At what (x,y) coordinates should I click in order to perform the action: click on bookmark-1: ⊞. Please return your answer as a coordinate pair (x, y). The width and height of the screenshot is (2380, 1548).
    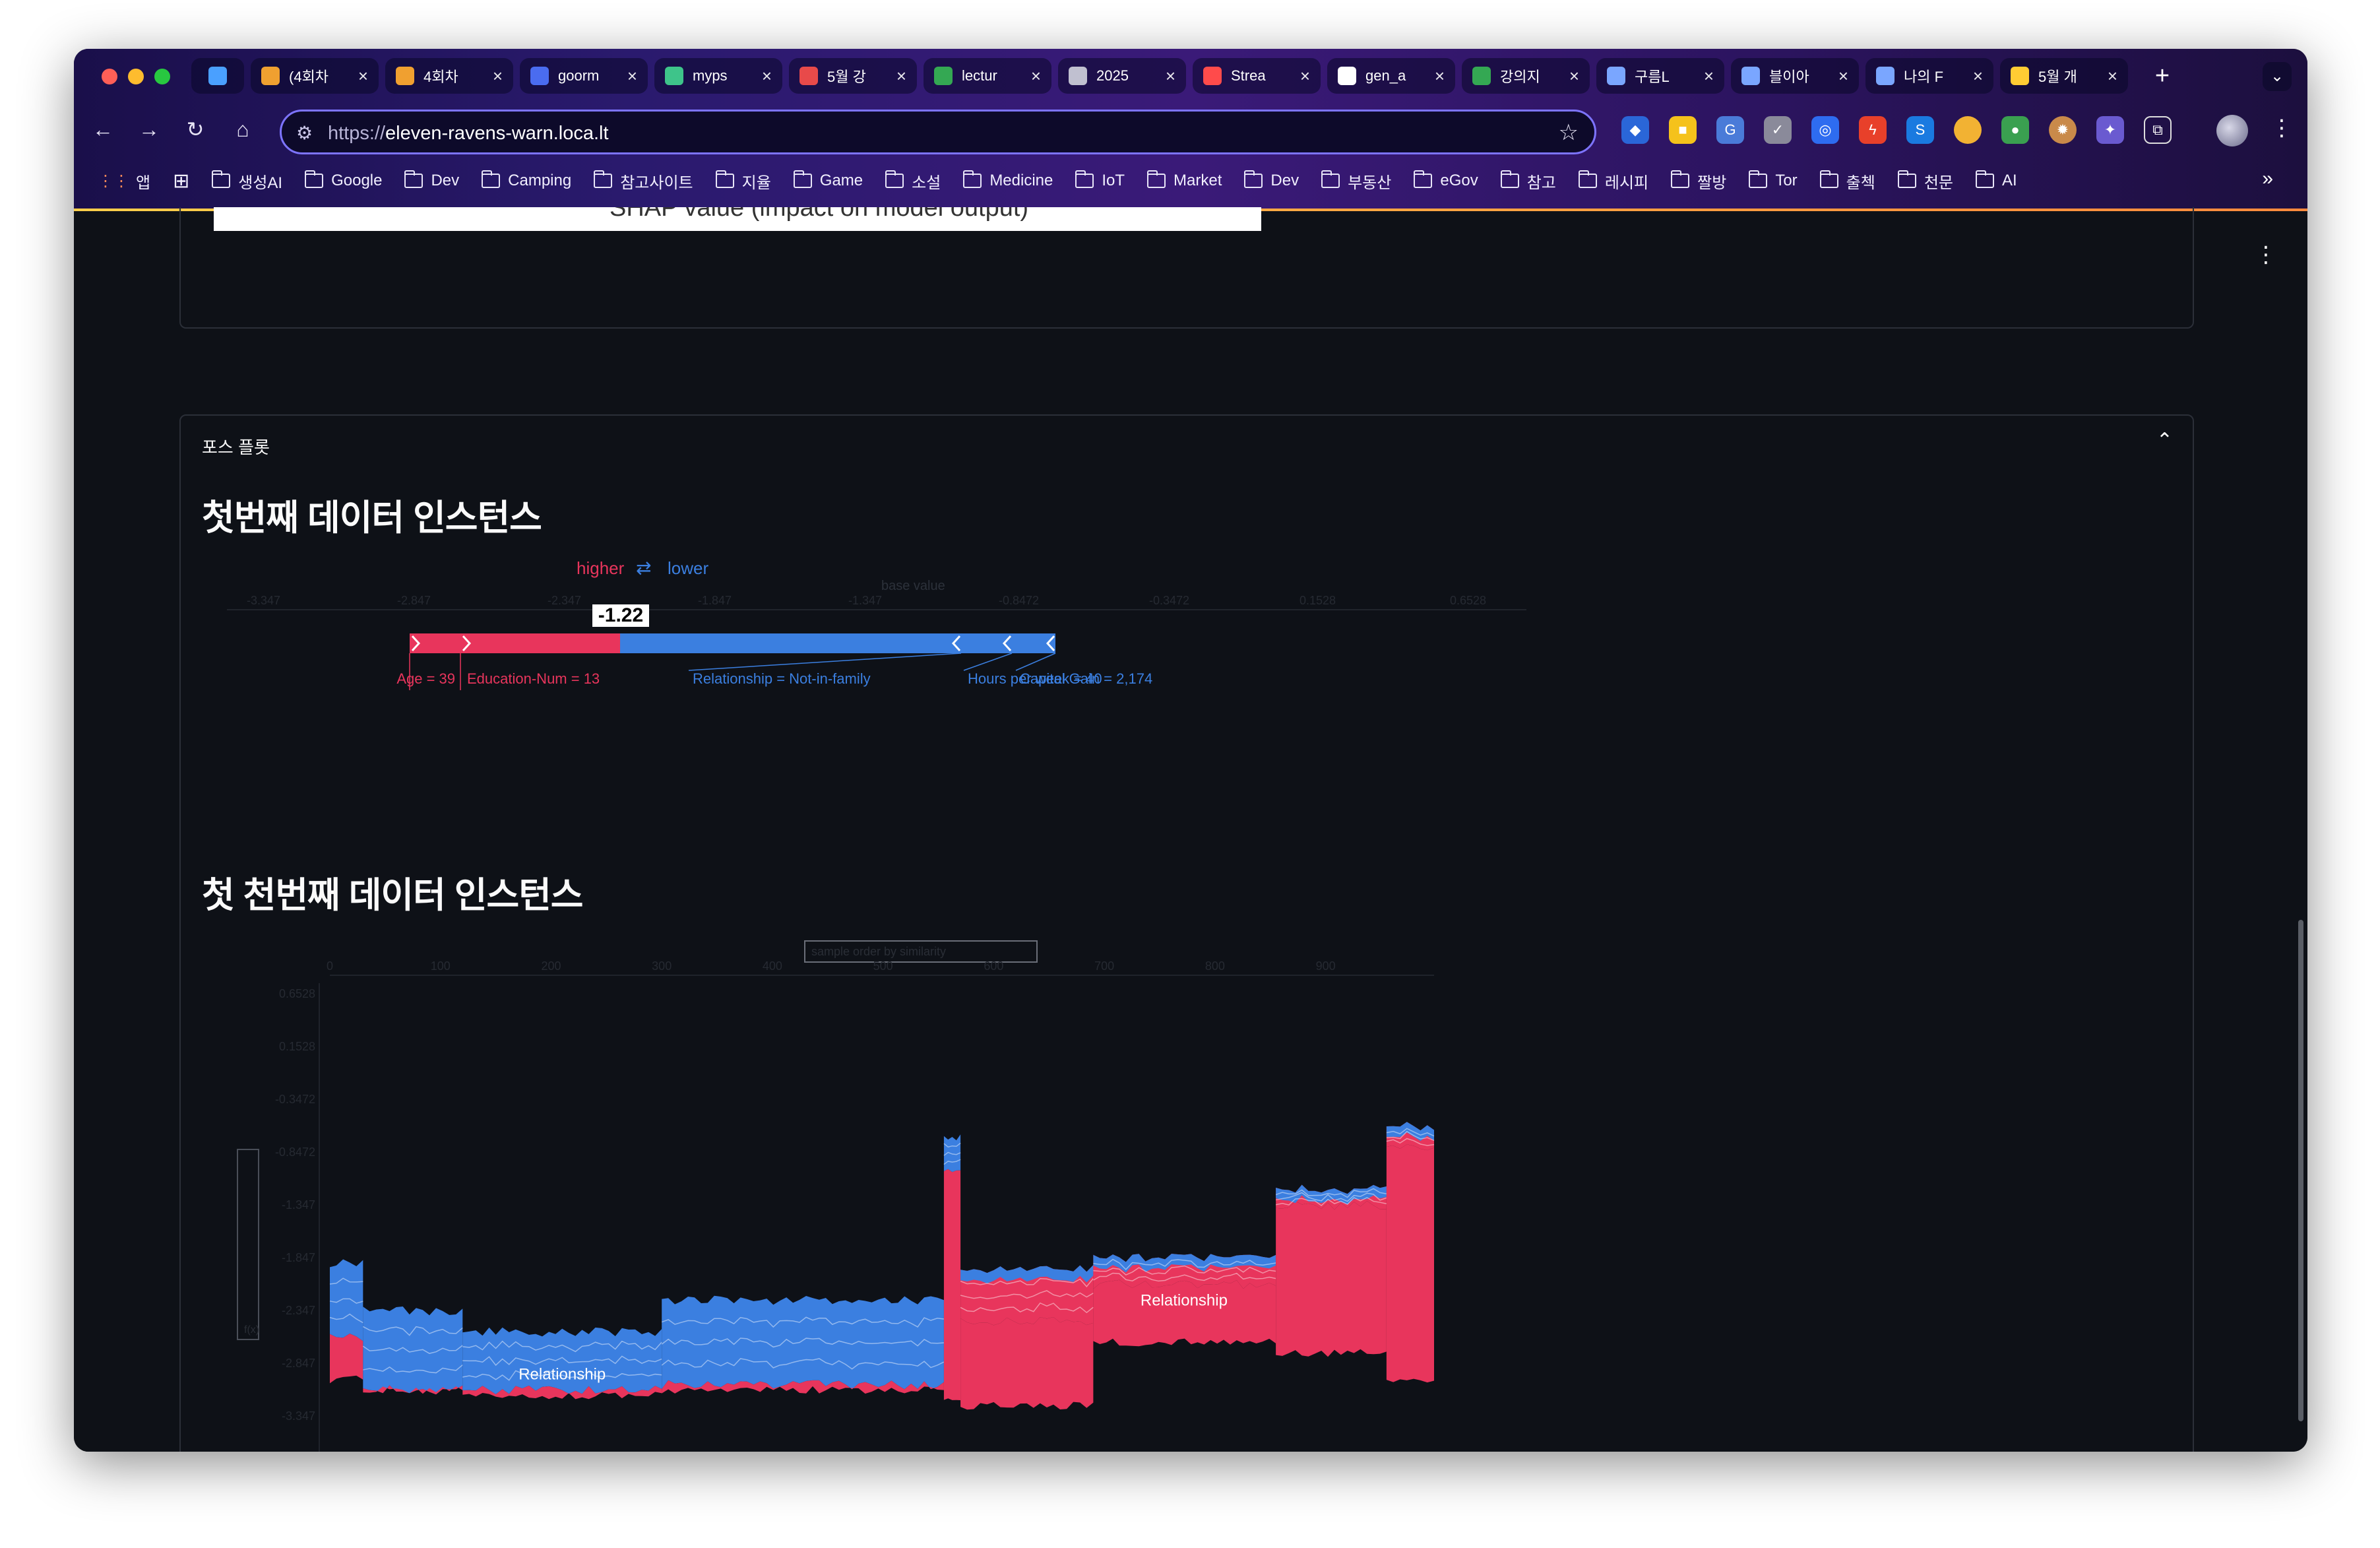
    Looking at the image, I should click on (181, 181).